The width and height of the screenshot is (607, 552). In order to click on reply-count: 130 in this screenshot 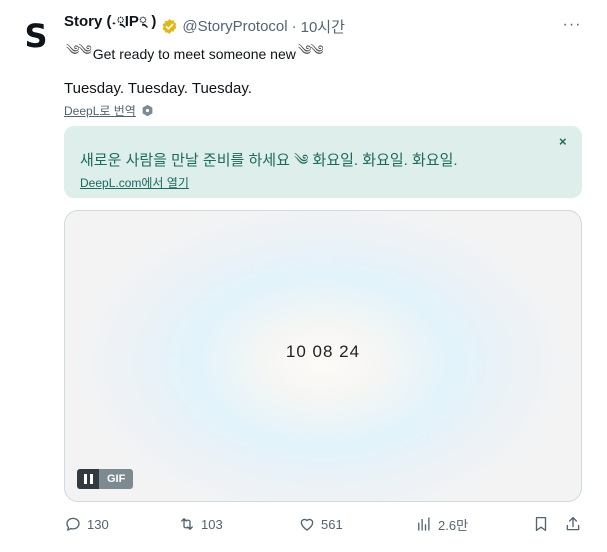, I will do `click(98, 524)`.